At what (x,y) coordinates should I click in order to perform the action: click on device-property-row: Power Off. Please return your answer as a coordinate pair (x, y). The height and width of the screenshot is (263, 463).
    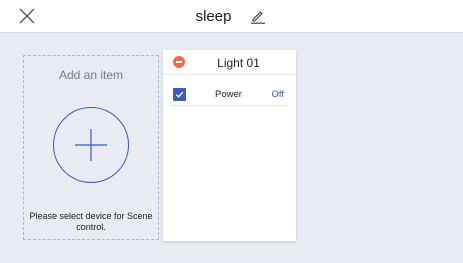
    Looking at the image, I should click on (229, 96).